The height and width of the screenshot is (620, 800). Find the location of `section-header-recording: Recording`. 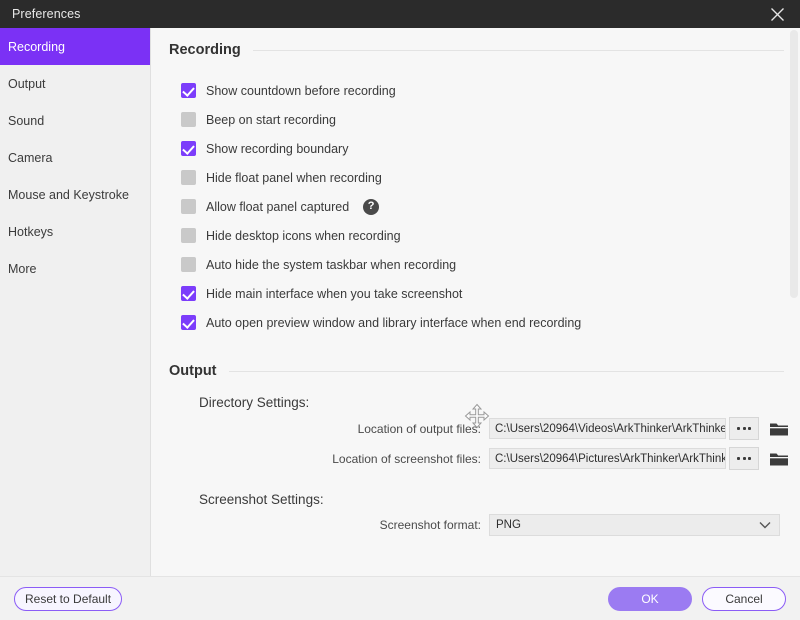

section-header-recording: Recording is located at coordinates (476, 50).